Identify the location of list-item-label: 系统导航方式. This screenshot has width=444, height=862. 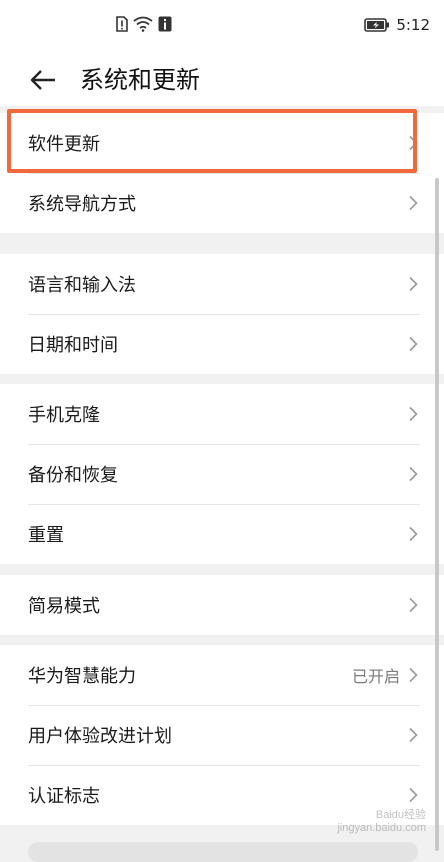
(82, 204).